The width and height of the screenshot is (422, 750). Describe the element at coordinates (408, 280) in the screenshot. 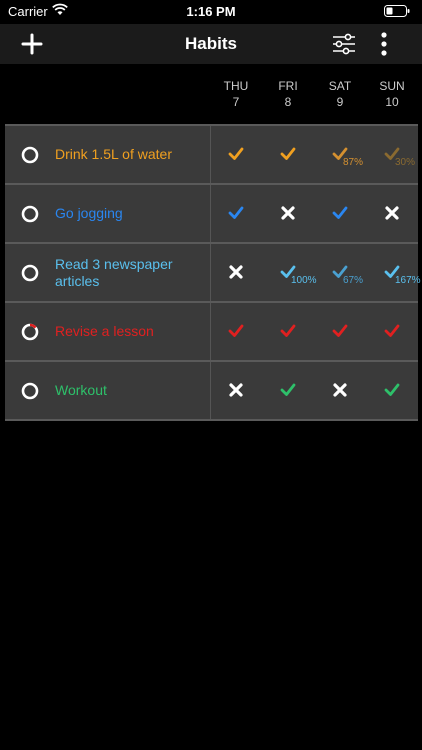

I see `completion-percent: 167%` at that location.